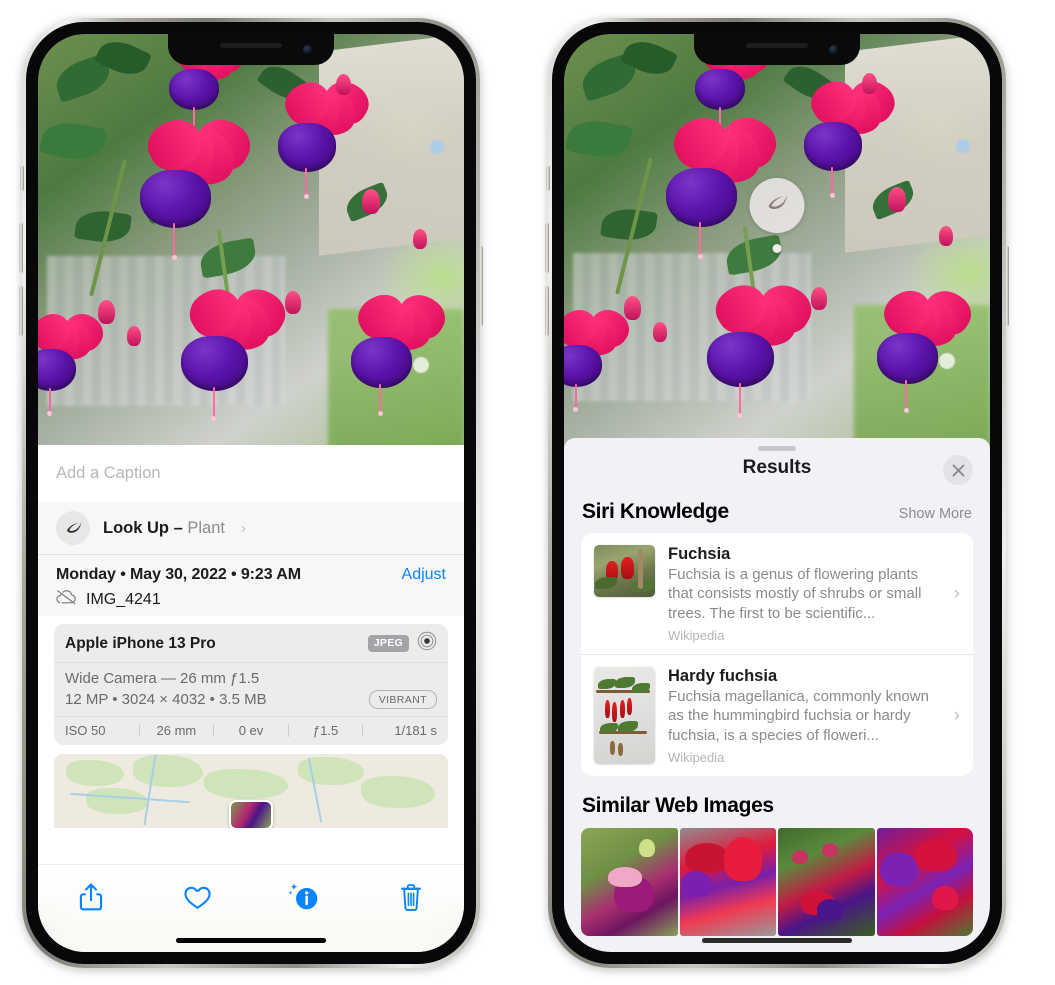 This screenshot has height=985, width=1055. What do you see at coordinates (304, 897) in the screenshot?
I see `info-sparkle-icon` at bounding box center [304, 897].